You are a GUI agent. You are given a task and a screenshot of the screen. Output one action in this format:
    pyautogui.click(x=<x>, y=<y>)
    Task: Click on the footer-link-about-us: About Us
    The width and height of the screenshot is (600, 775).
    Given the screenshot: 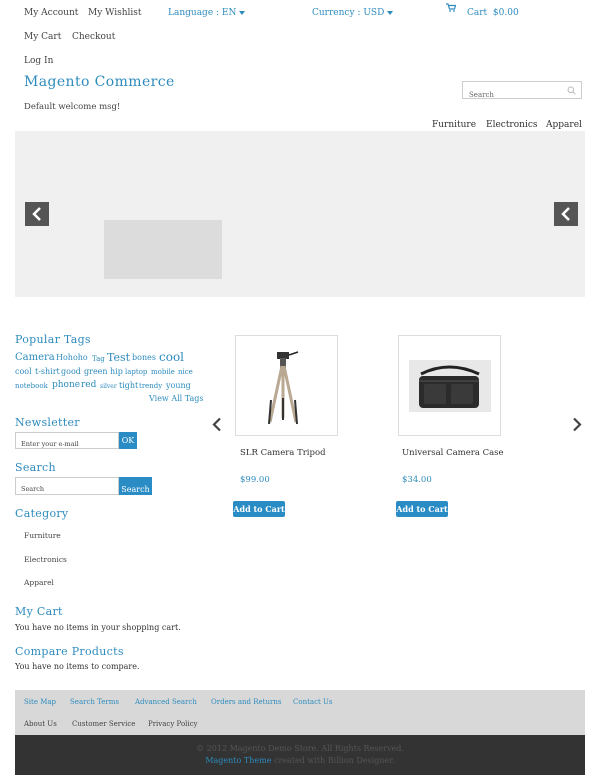 What is the action you would take?
    pyautogui.click(x=40, y=724)
    